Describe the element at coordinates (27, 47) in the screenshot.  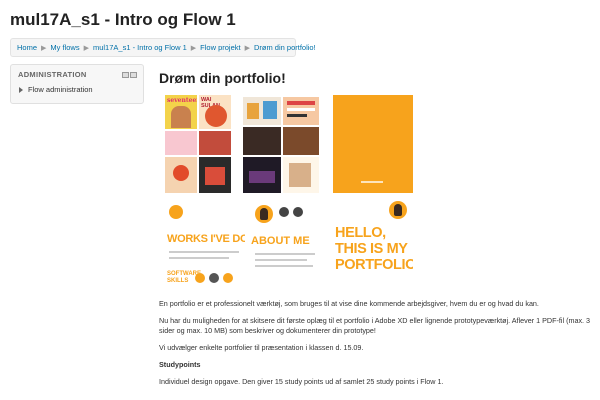
I see `breadcrumb-home: Home` at that location.